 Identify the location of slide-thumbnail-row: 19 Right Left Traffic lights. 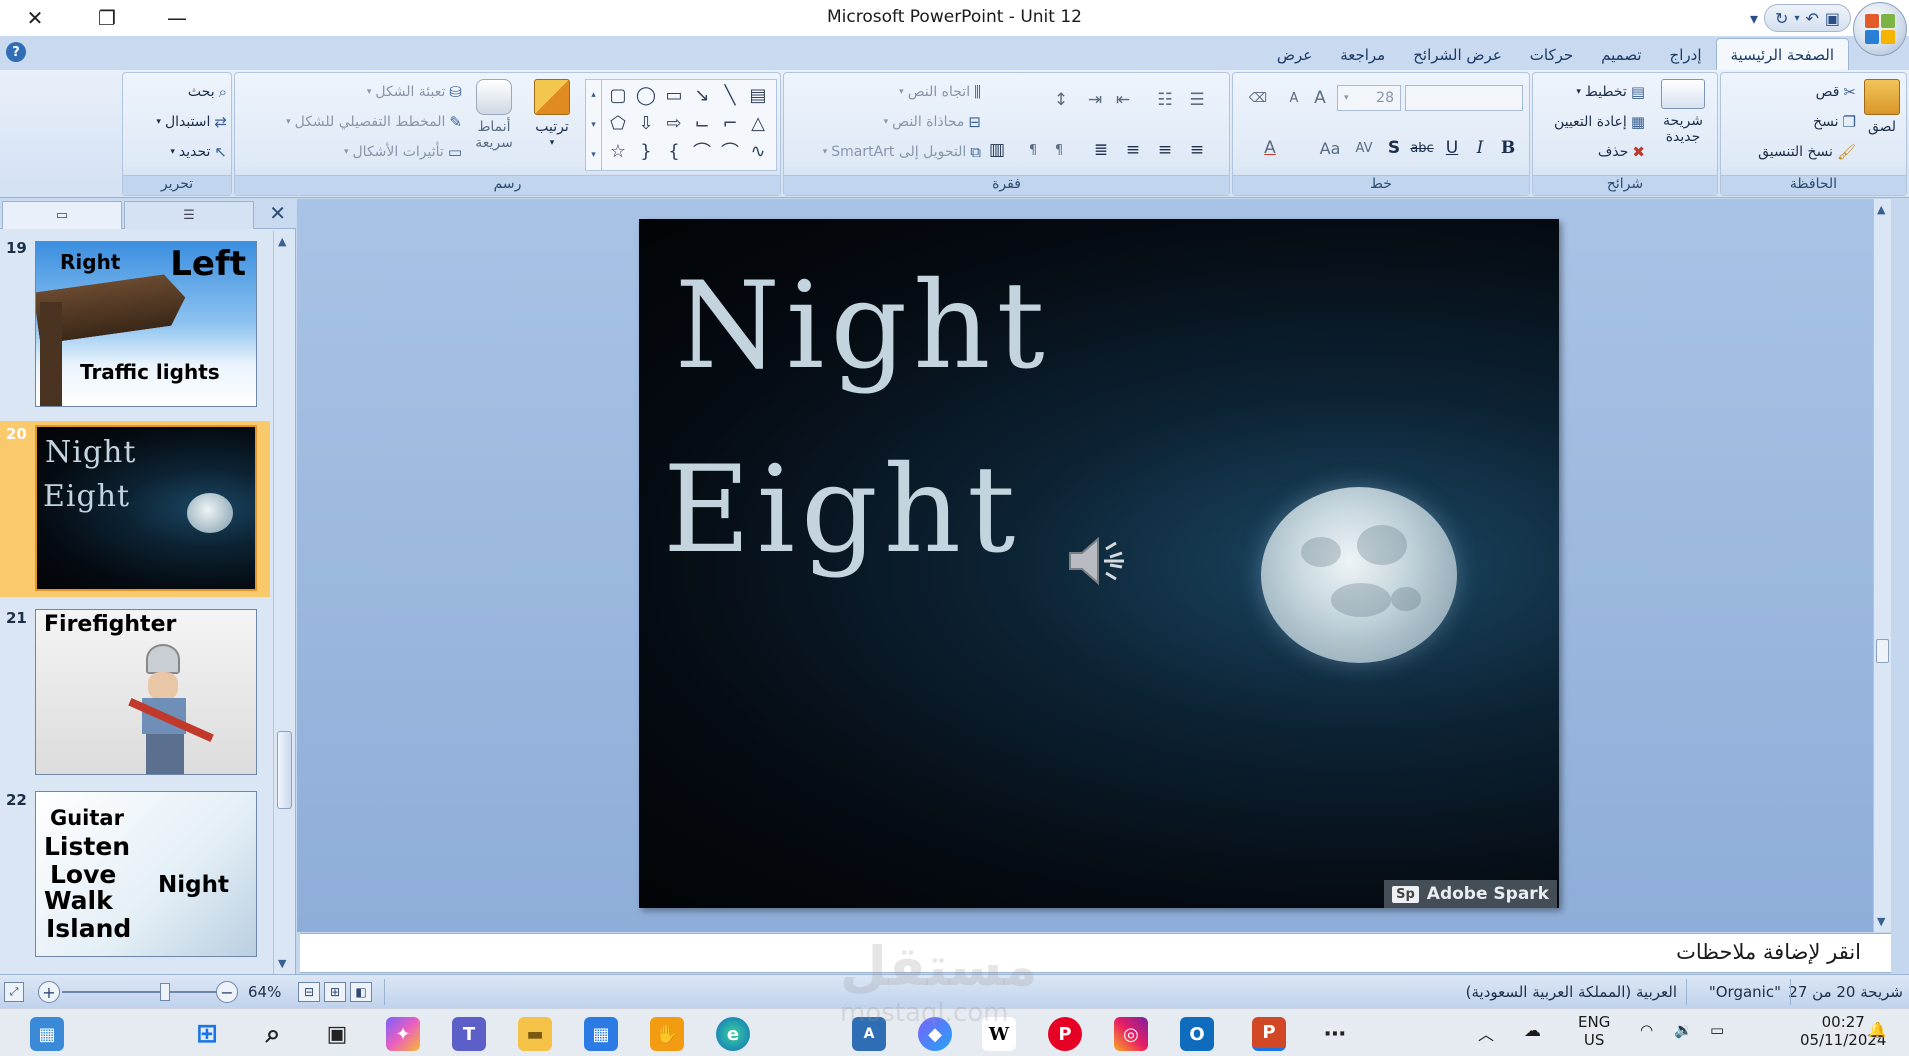
(135, 323).